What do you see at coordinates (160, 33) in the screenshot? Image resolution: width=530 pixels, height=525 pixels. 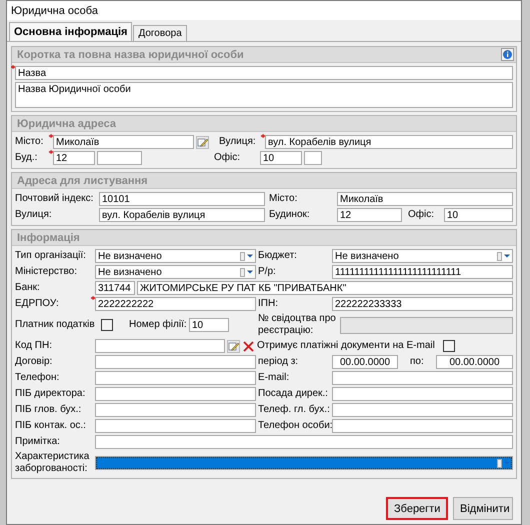 I see `tab: Договора` at bounding box center [160, 33].